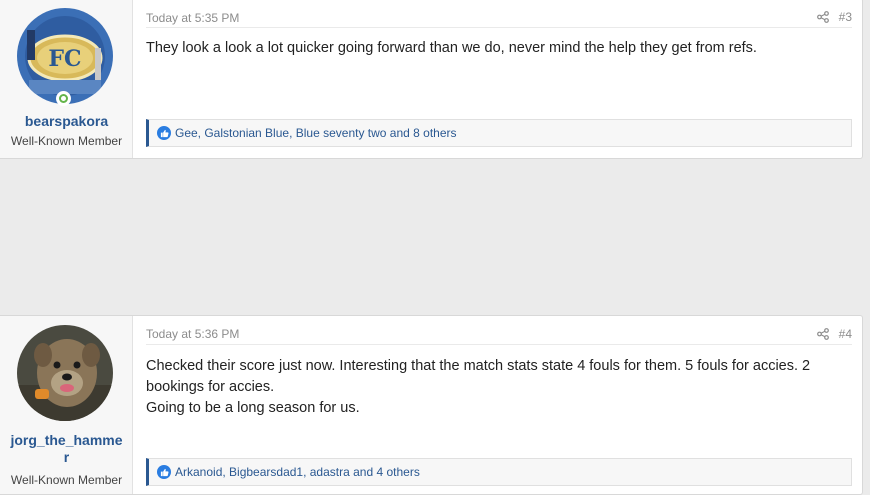  I want to click on svg-text: FC, so click(64, 59).